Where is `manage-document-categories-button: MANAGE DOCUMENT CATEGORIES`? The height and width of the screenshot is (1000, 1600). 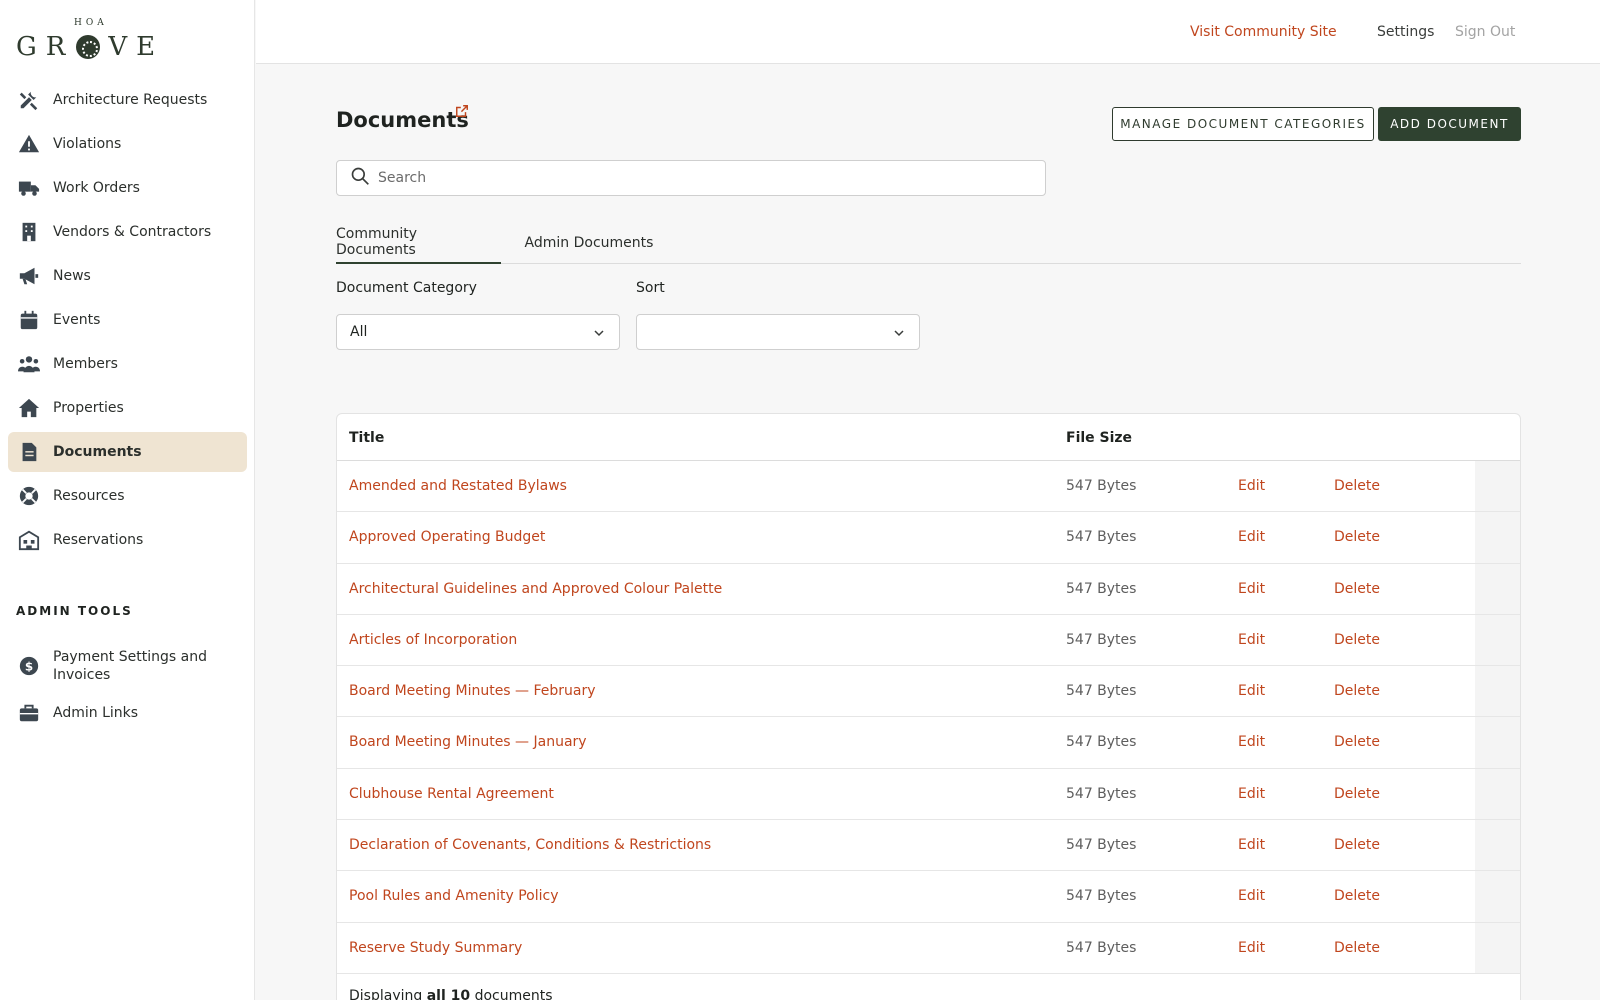
manage-document-categories-button: MANAGE DOCUMENT CATEGORIES is located at coordinates (1243, 124).